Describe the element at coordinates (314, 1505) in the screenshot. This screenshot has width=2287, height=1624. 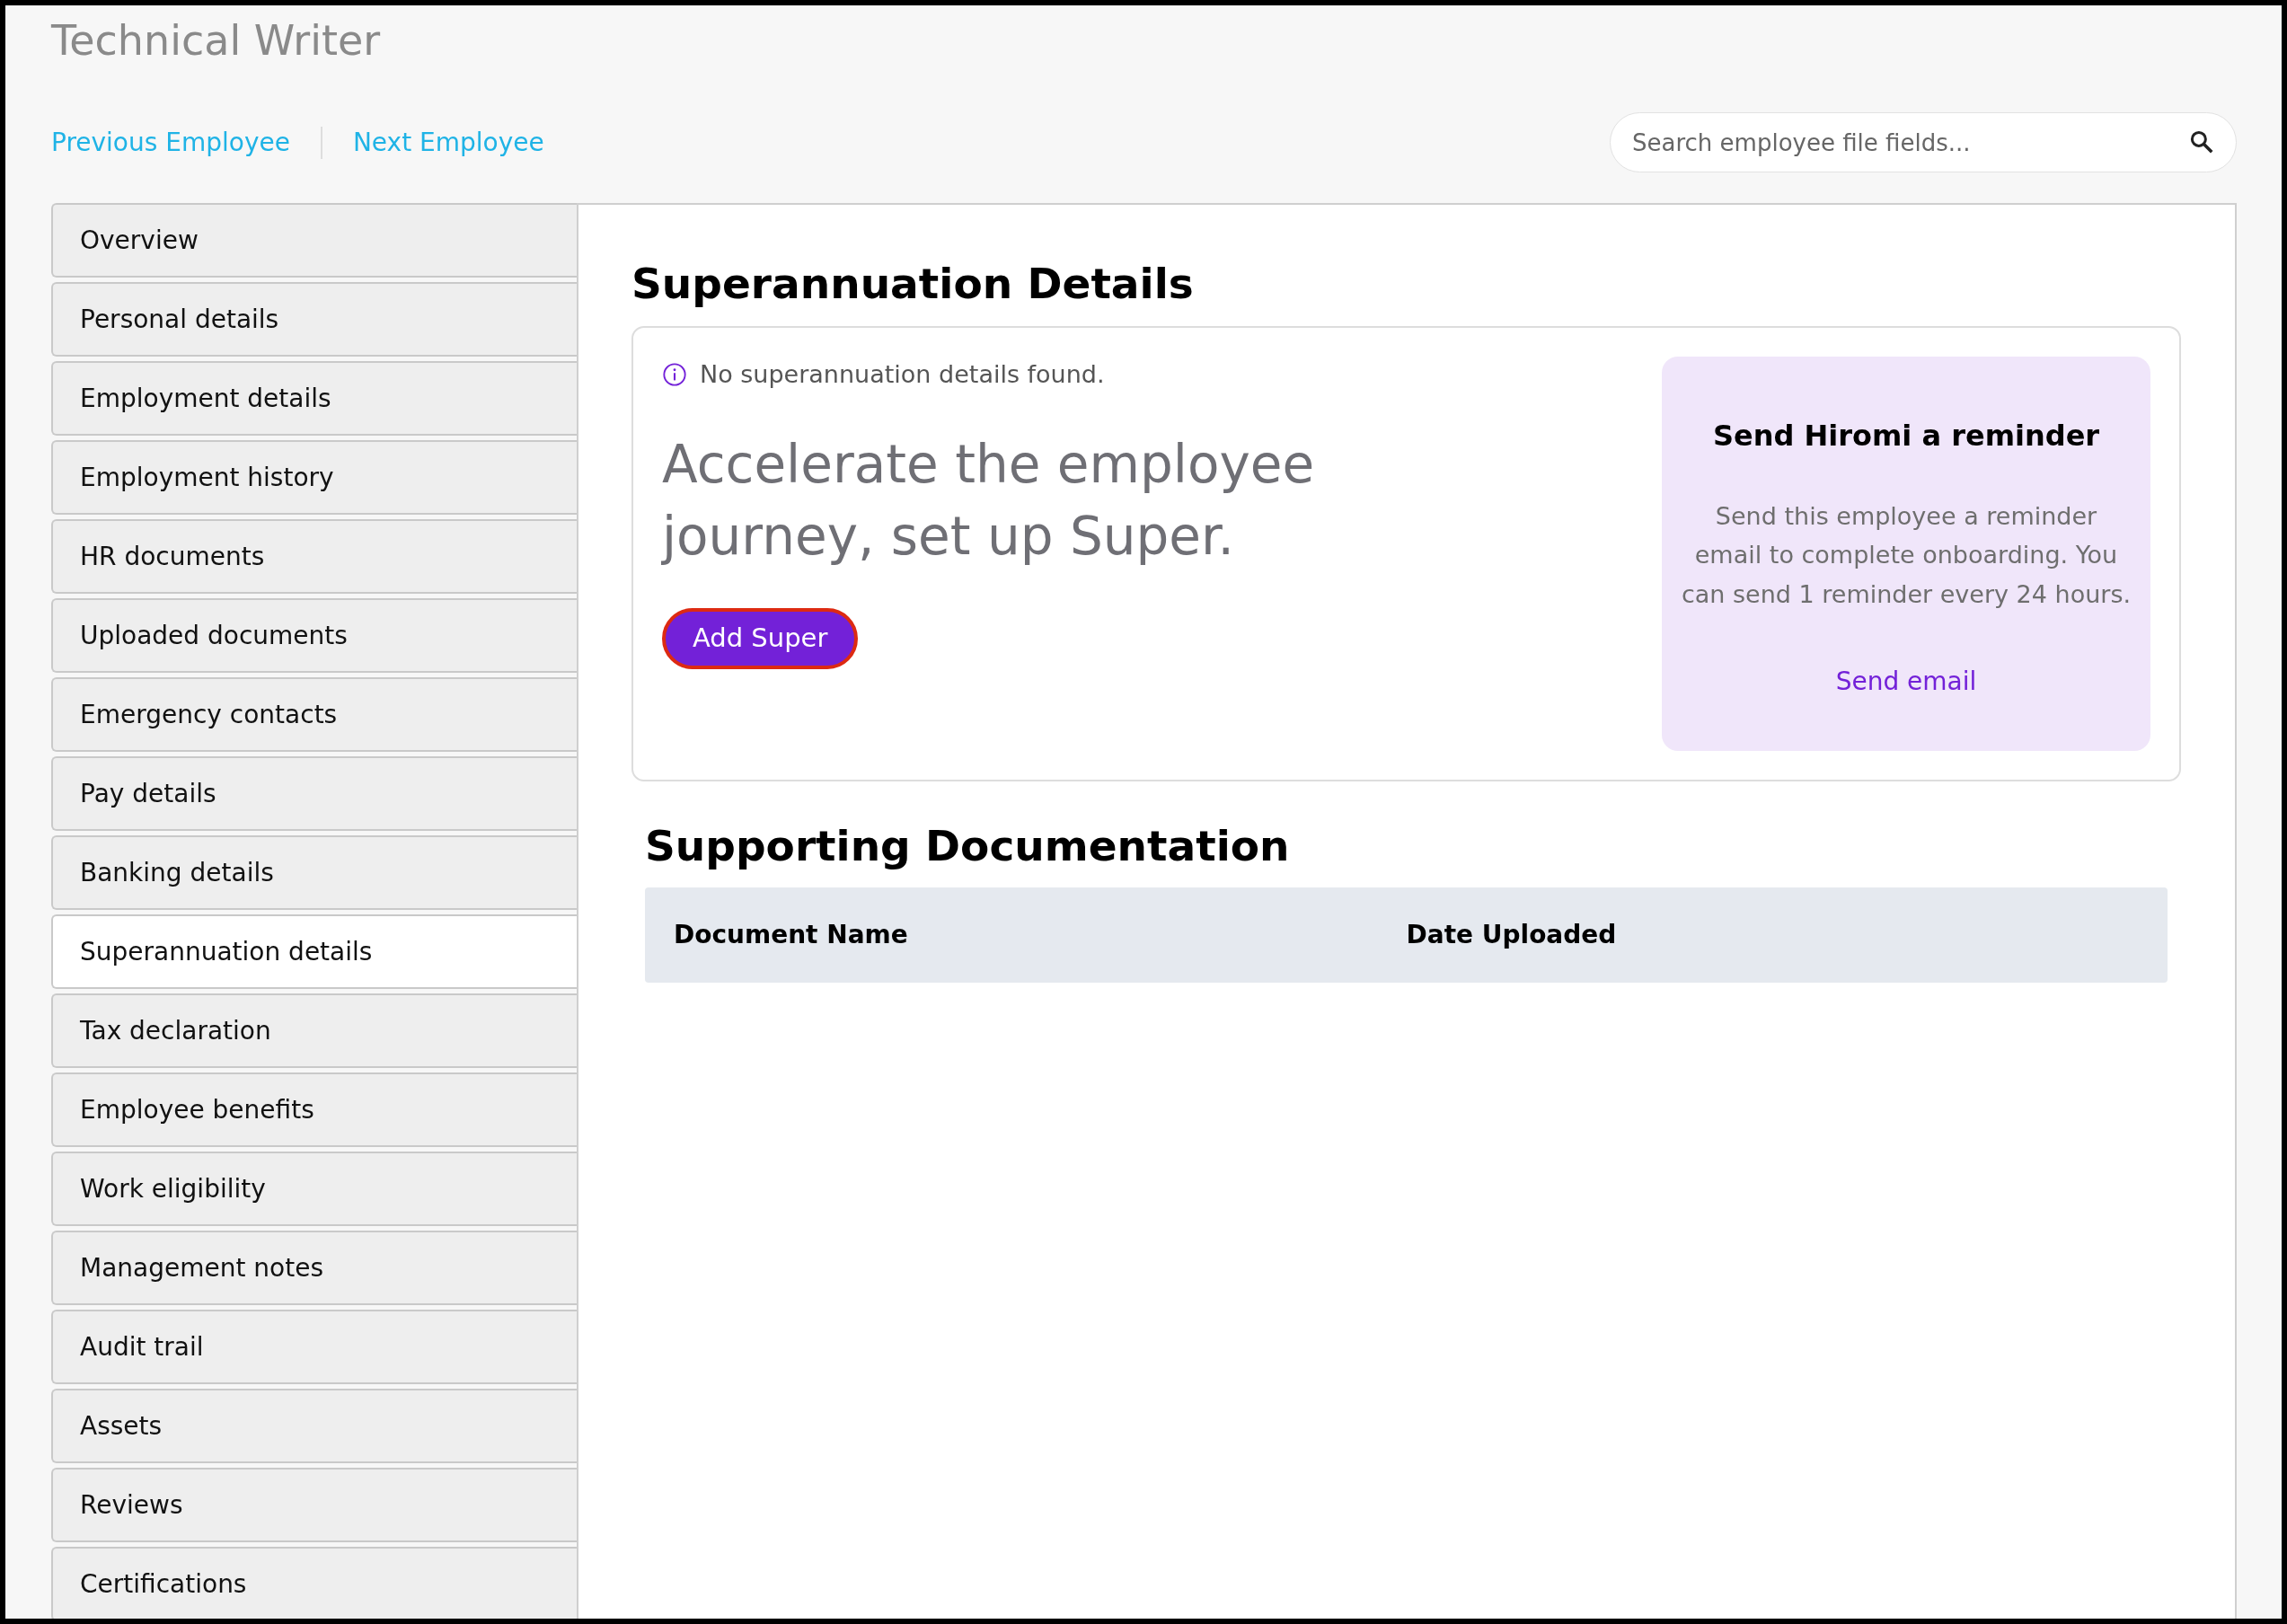
I see `sidebar-item: Reviews` at that location.